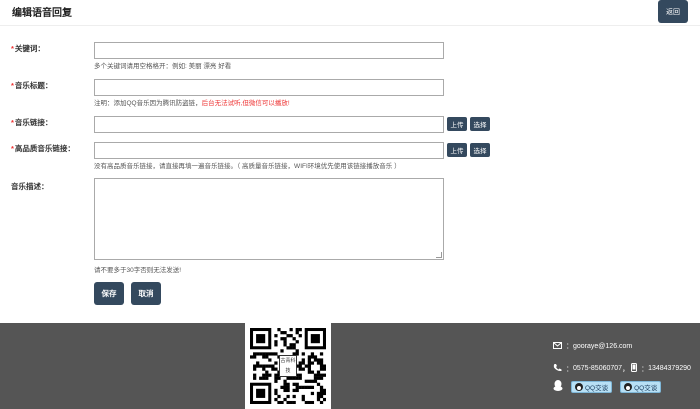  Describe the element at coordinates (457, 124) in the screenshot. I see `music-link-upload-button: 上传` at that location.